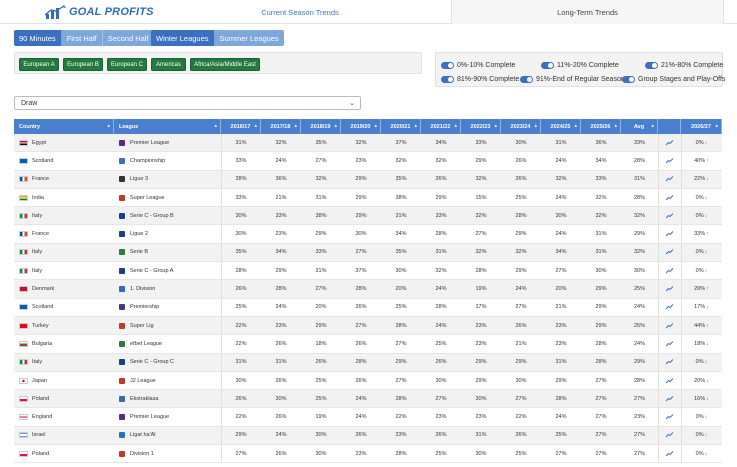  Describe the element at coordinates (601, 325) in the screenshot. I see `season-value-cell: 29%` at that location.